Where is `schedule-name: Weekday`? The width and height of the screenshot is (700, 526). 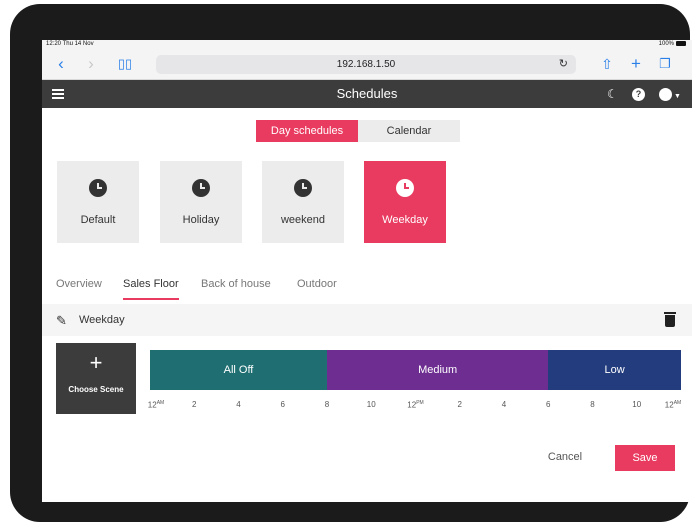
schedule-name: Weekday is located at coordinates (102, 320).